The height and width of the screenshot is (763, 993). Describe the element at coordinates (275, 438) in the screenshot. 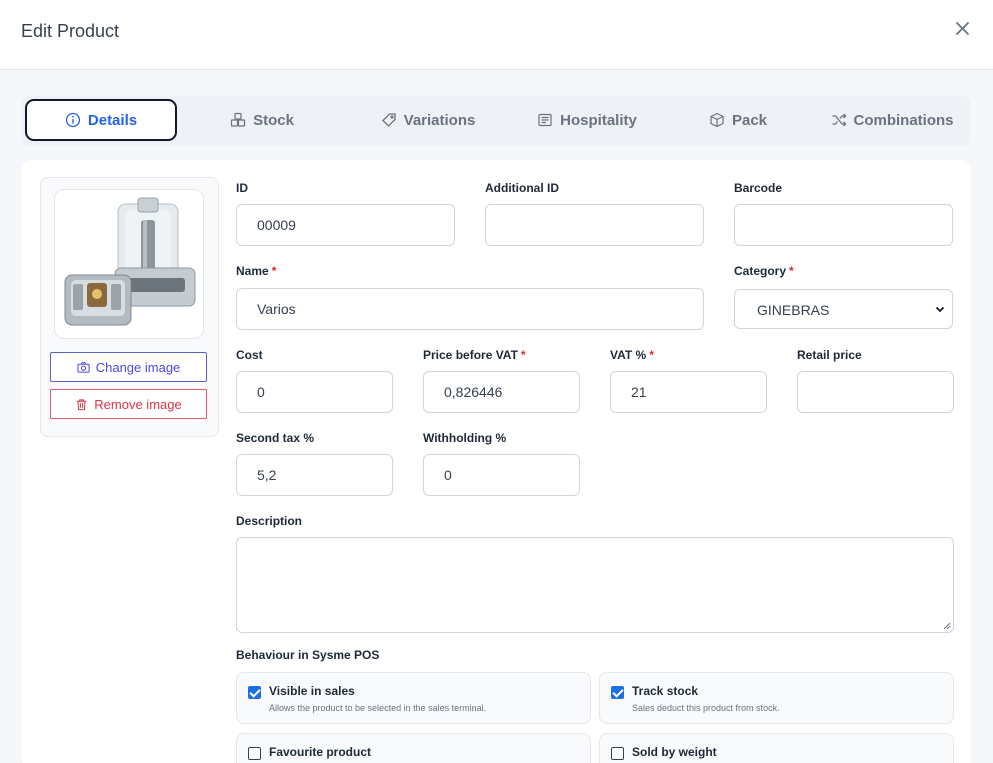

I see `second-tax-label: Second tax %` at that location.